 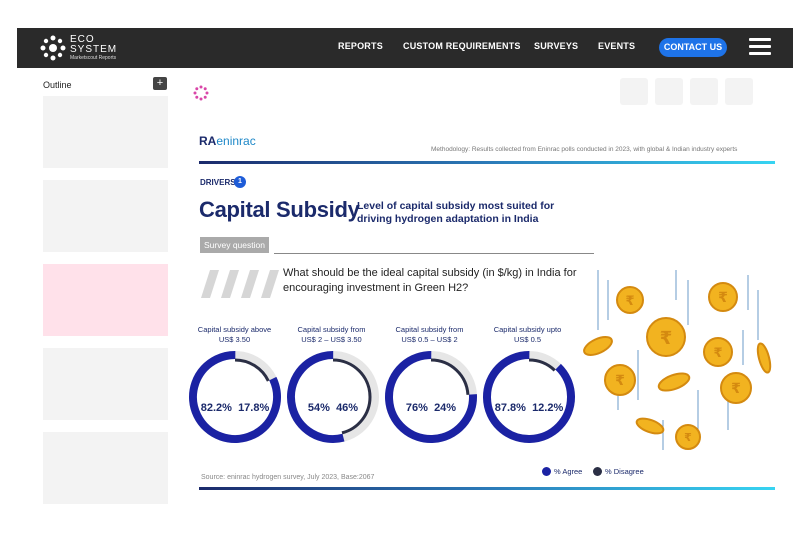 I want to click on donut-values: 76% 24%, so click(x=431, y=408).